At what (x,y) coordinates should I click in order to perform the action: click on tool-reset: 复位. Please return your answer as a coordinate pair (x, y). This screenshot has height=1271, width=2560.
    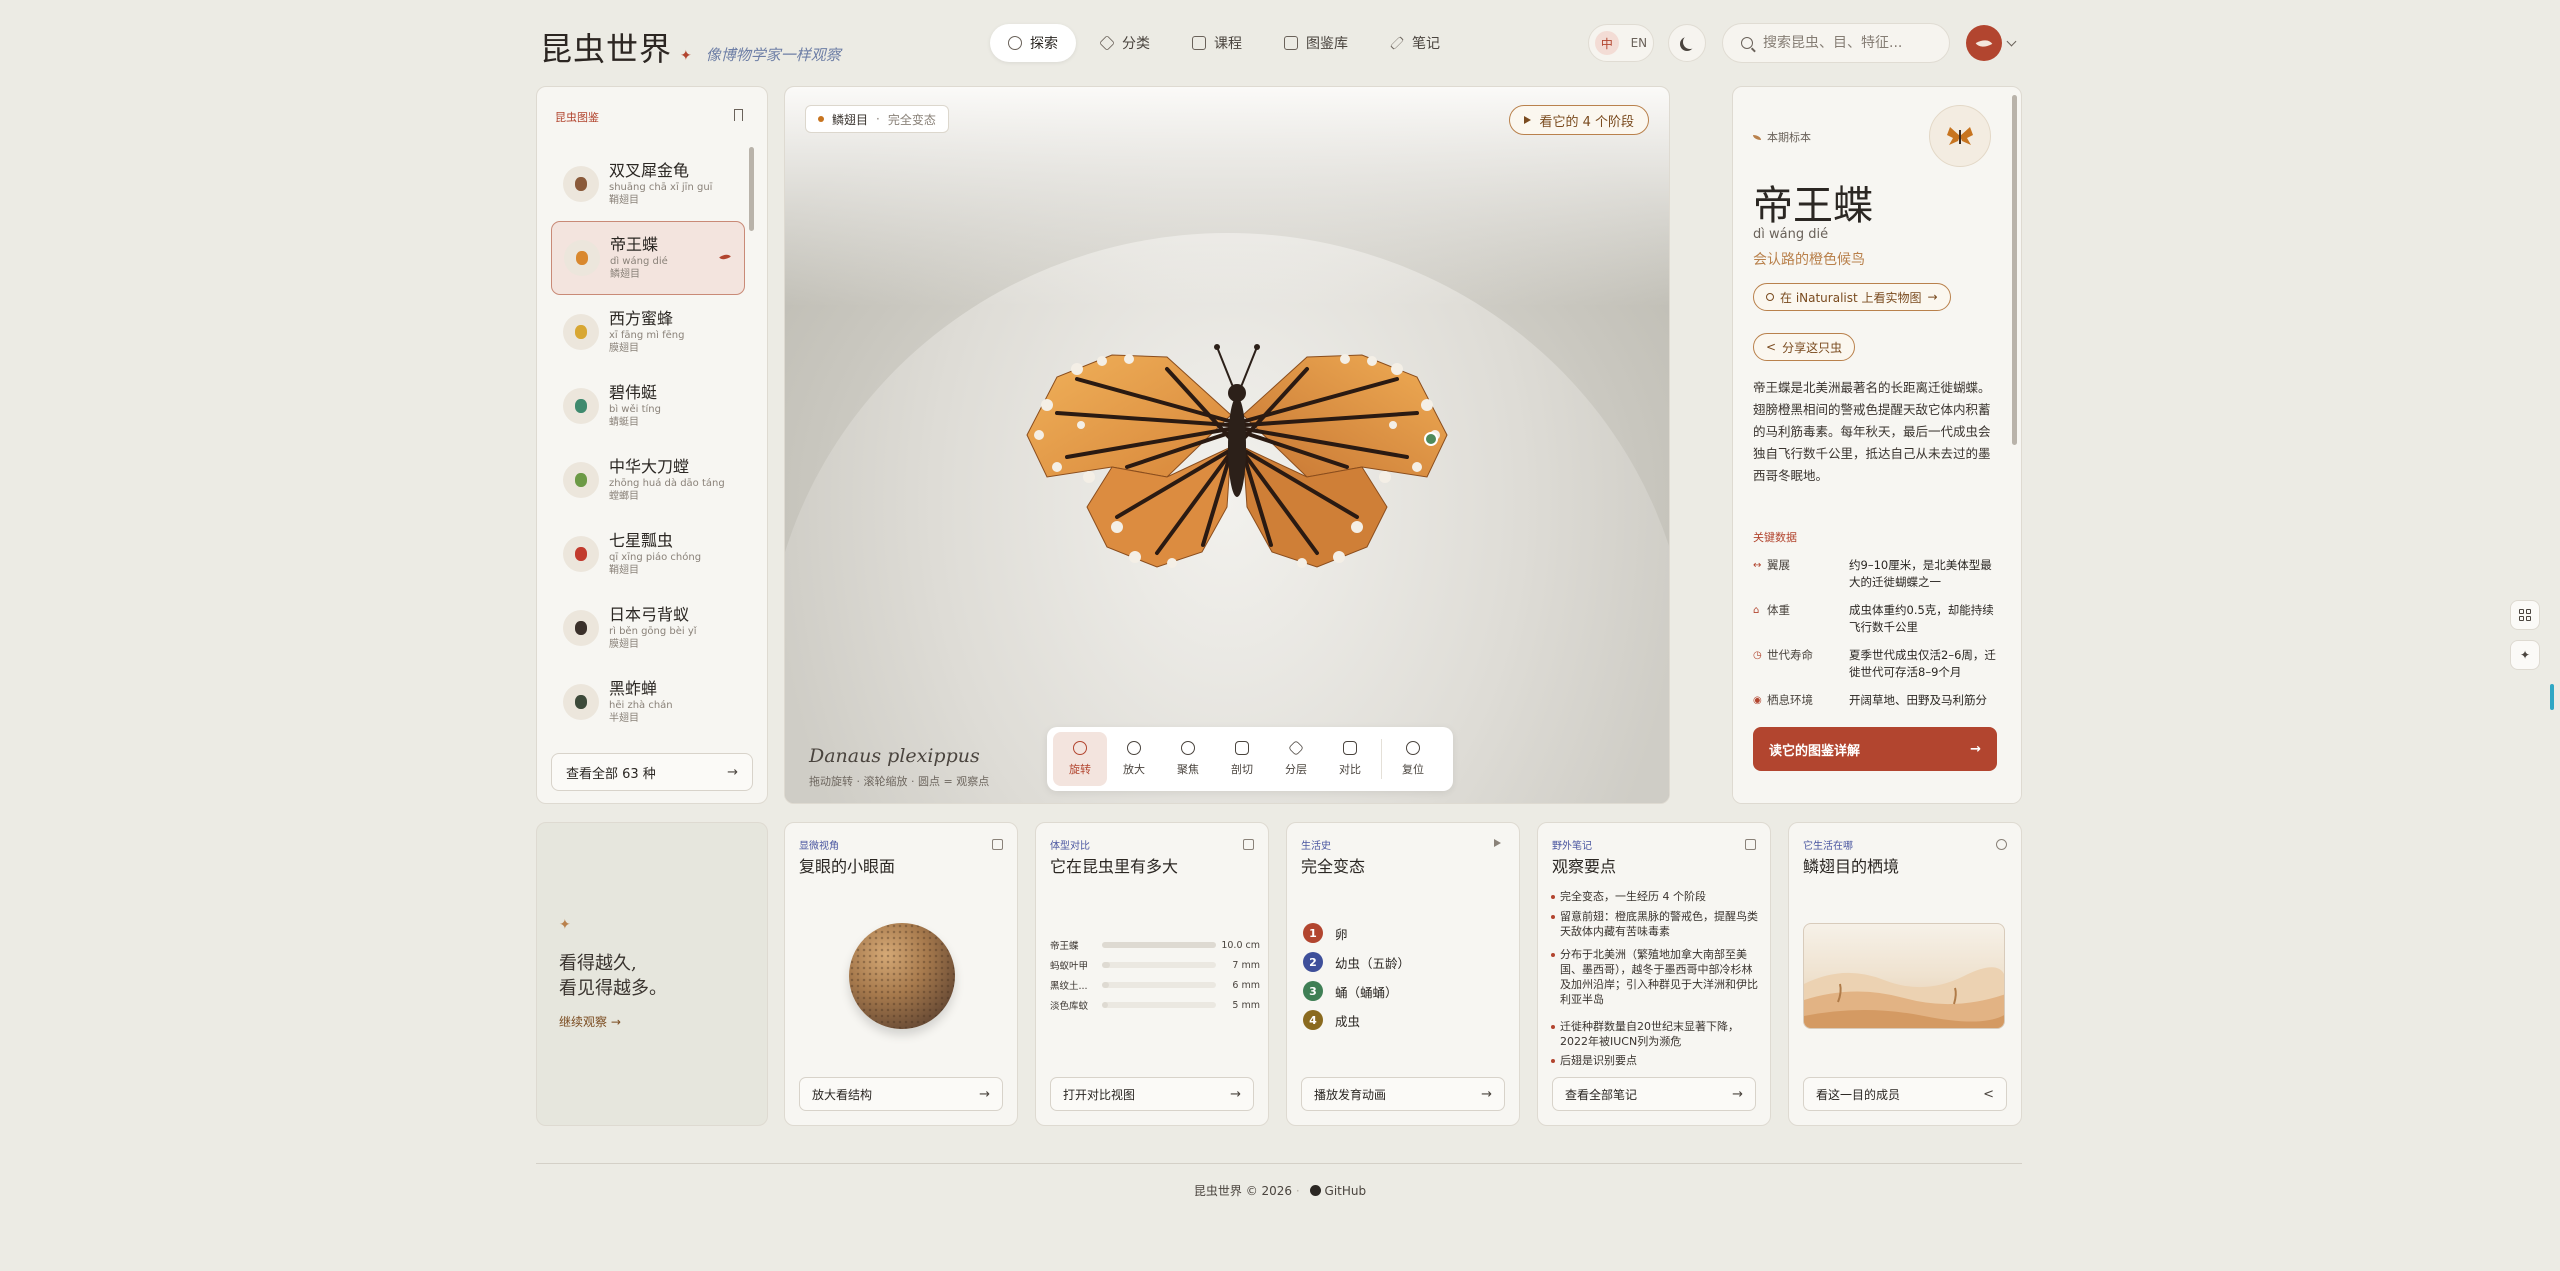
    Looking at the image, I should click on (1413, 759).